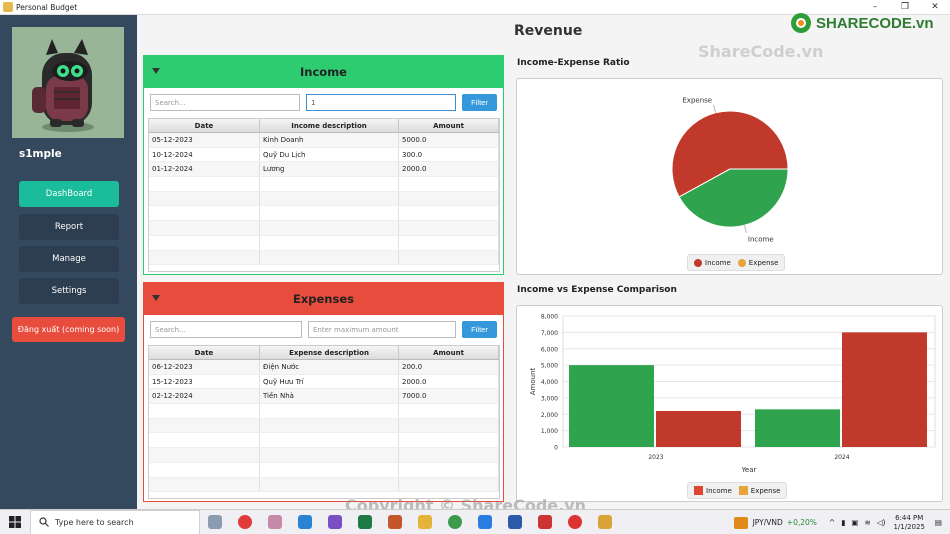 The height and width of the screenshot is (534, 950). Describe the element at coordinates (324, 397) in the screenshot. I see `table-row: 02-12-2024 Tiền Nhà 7000.0` at that location.